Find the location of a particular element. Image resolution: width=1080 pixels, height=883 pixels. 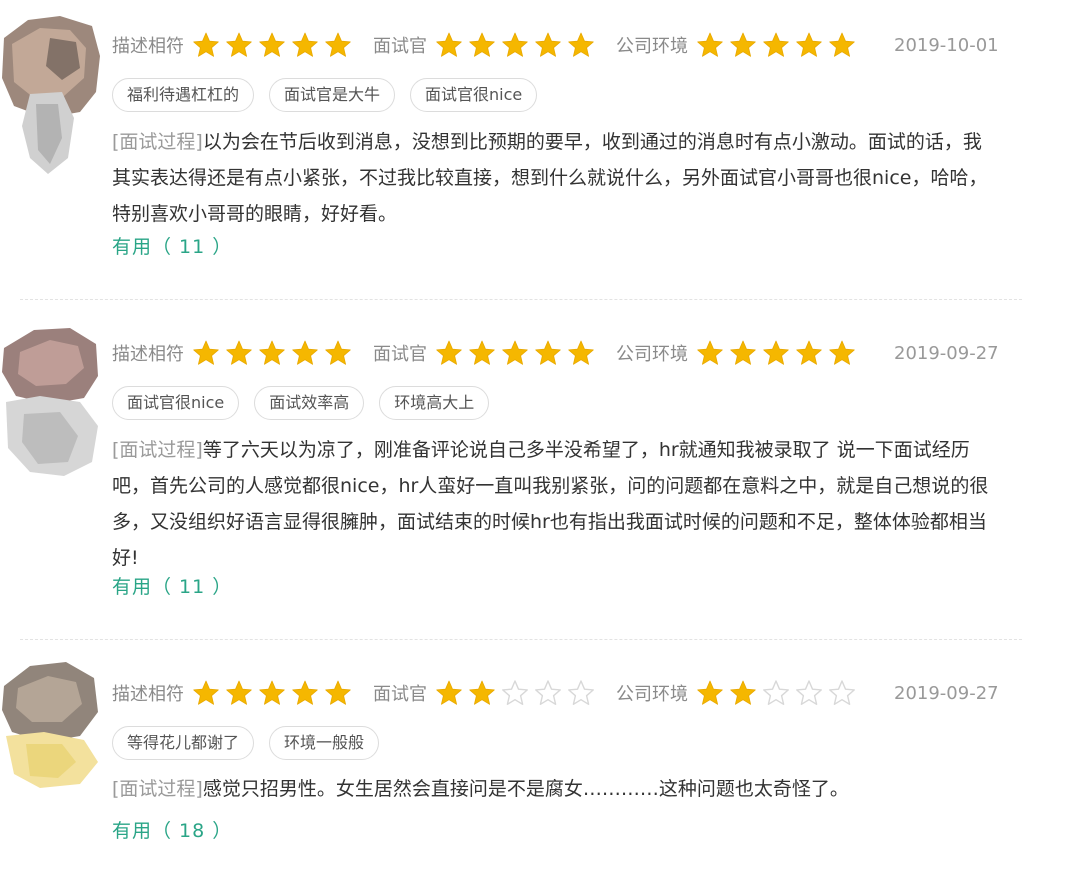

tag-list: 福利待遇杠杠的 面试官是大牛 面试官很nice is located at coordinates (332, 95).